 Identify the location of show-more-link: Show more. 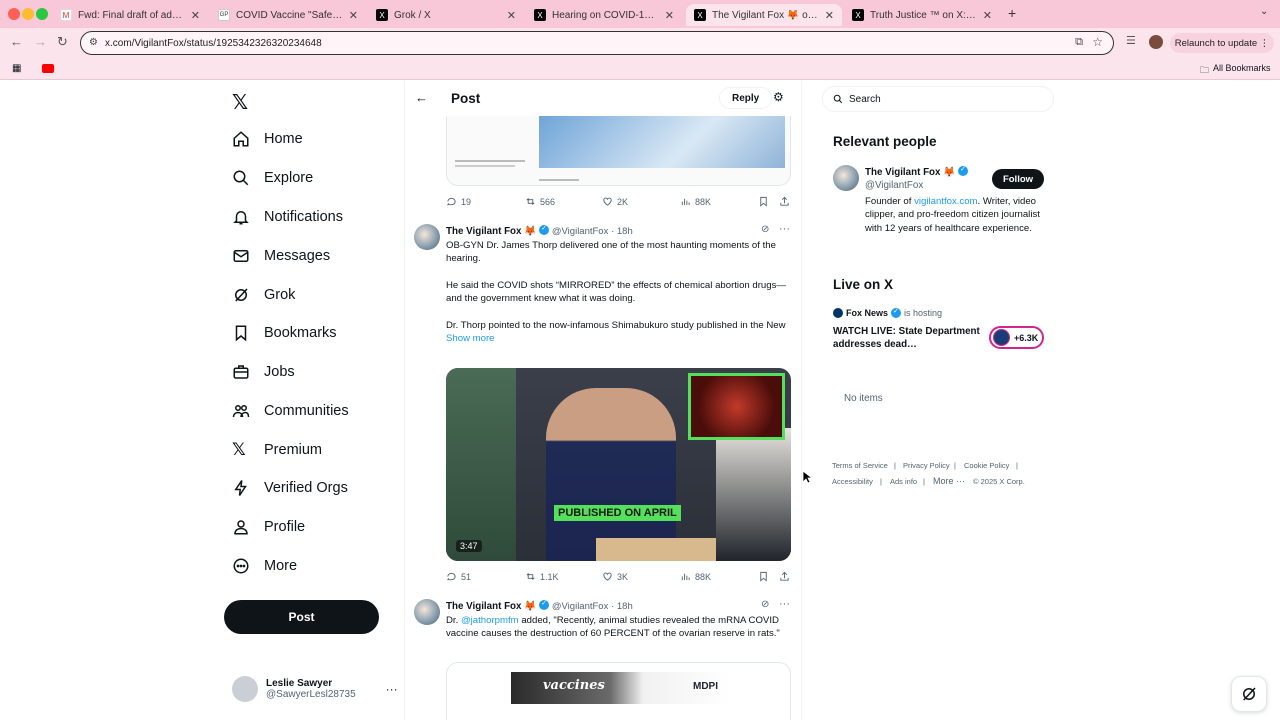
(618, 338).